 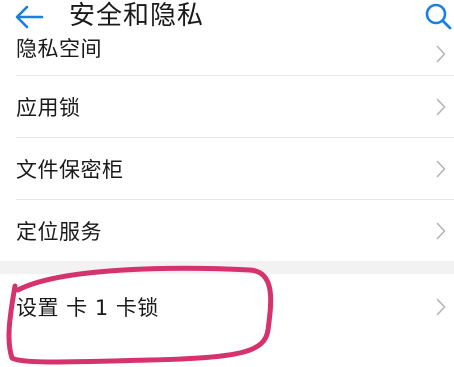 What do you see at coordinates (137, 16) in the screenshot?
I see `page-title: 安全和隐私` at bounding box center [137, 16].